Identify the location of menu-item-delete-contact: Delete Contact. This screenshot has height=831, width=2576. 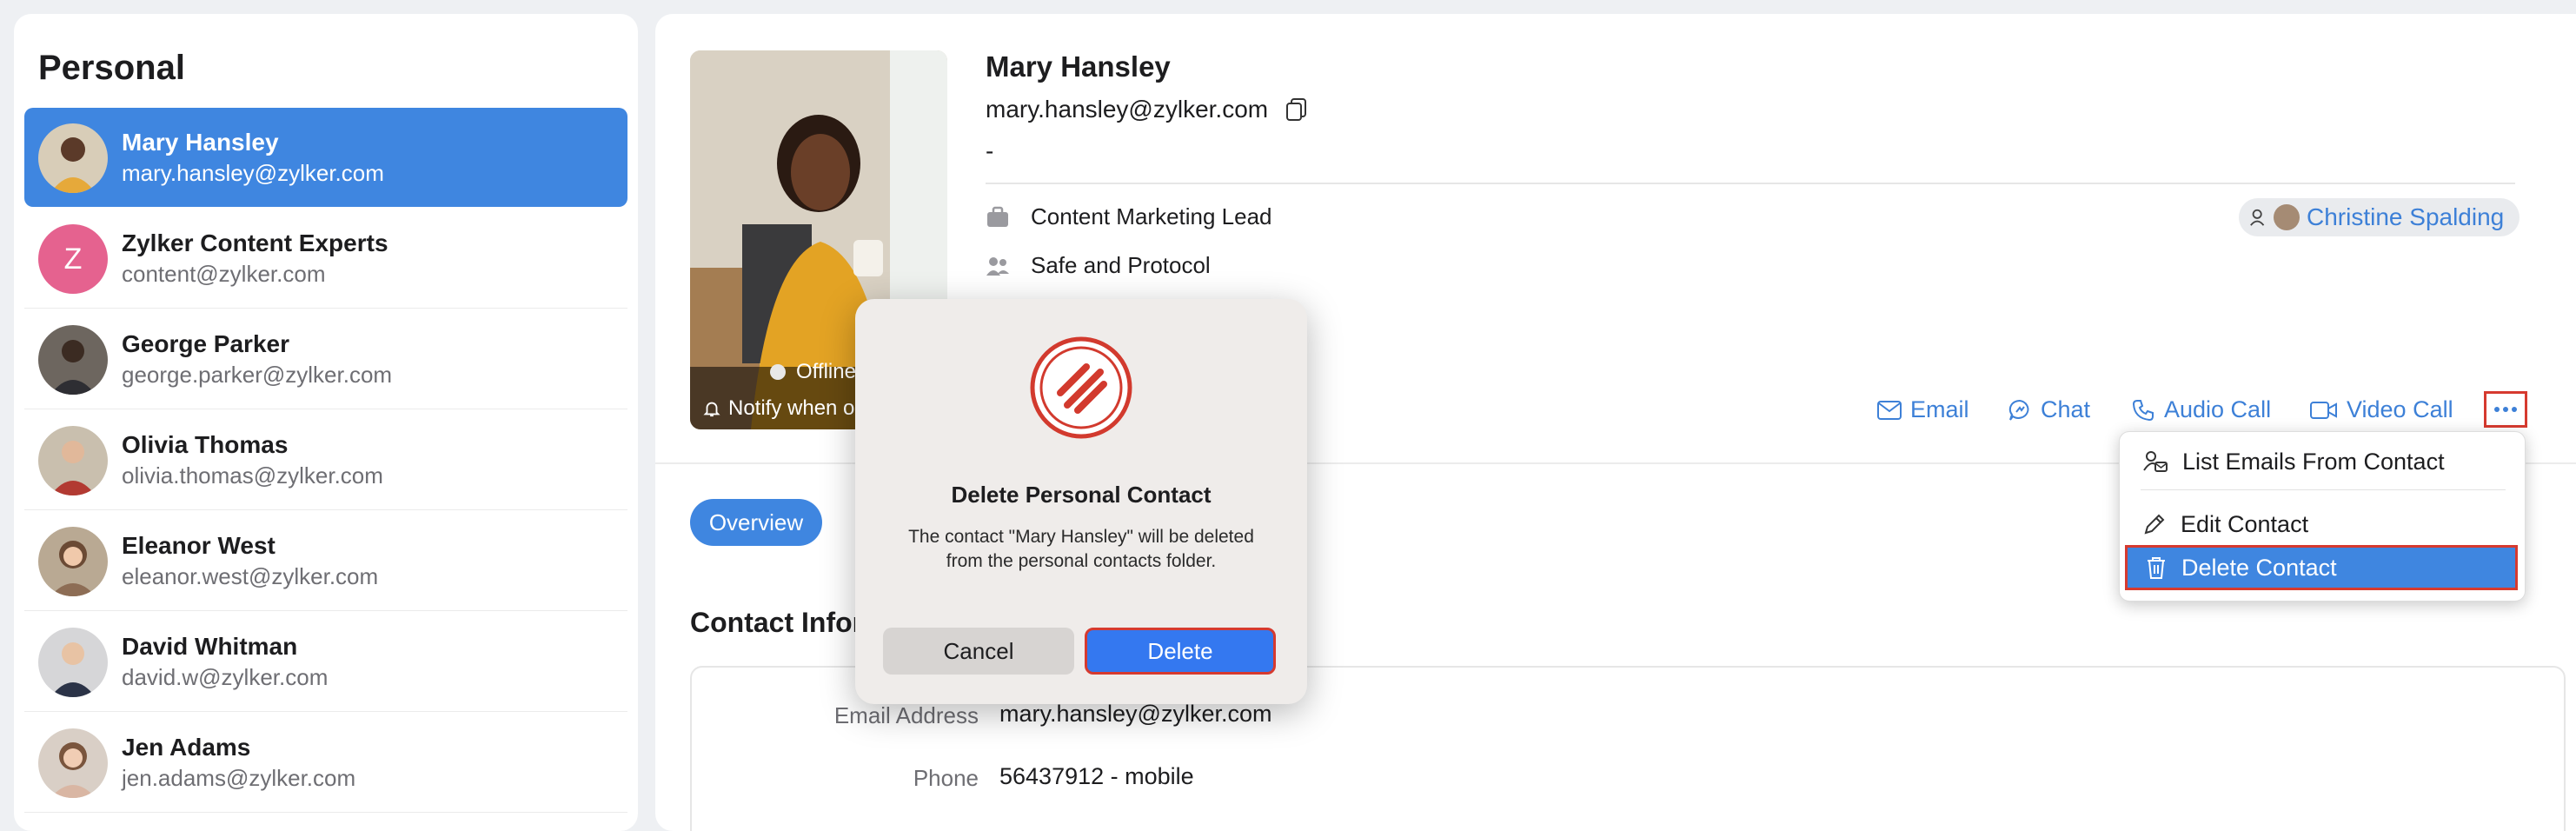
(2321, 567).